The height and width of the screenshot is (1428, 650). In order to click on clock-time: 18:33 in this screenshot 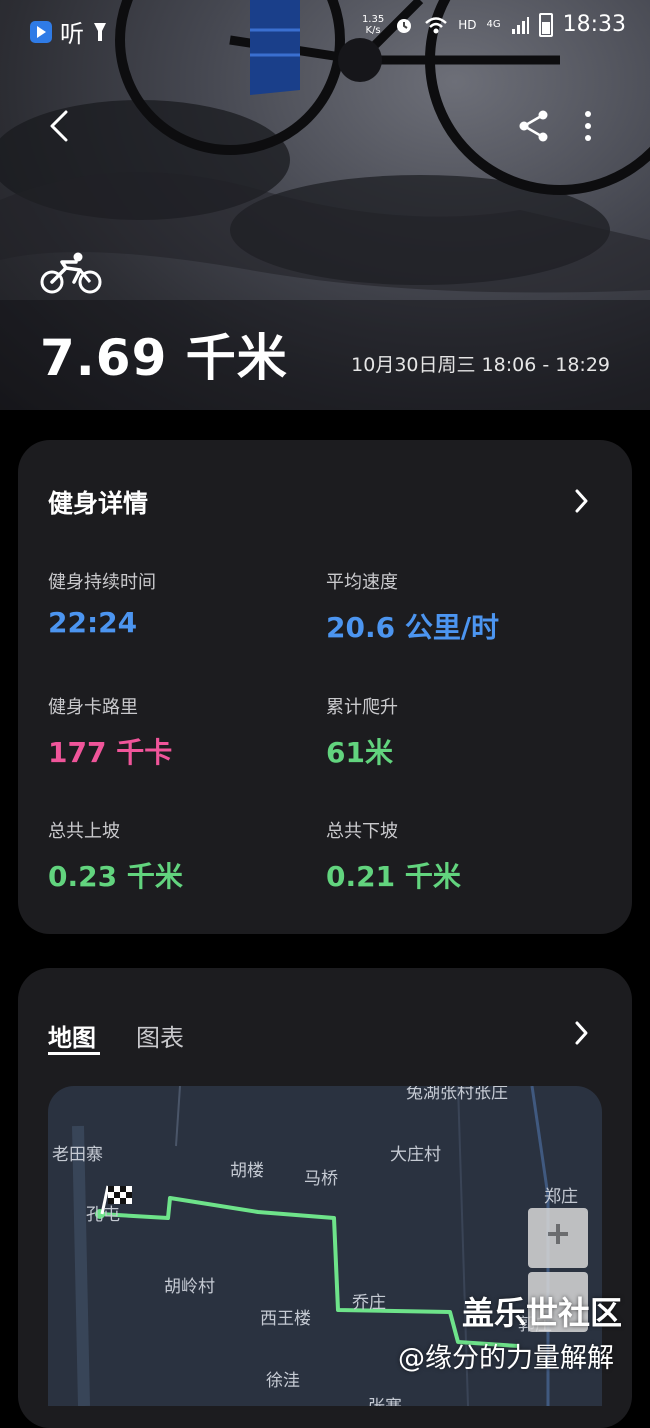, I will do `click(594, 24)`.